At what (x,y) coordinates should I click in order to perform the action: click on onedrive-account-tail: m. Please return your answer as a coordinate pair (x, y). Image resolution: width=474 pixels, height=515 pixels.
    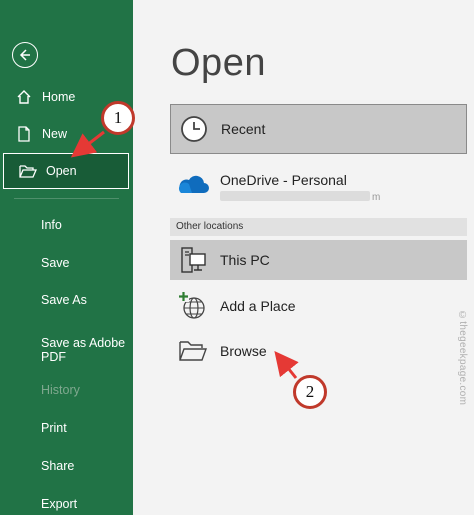
    Looking at the image, I should click on (376, 197).